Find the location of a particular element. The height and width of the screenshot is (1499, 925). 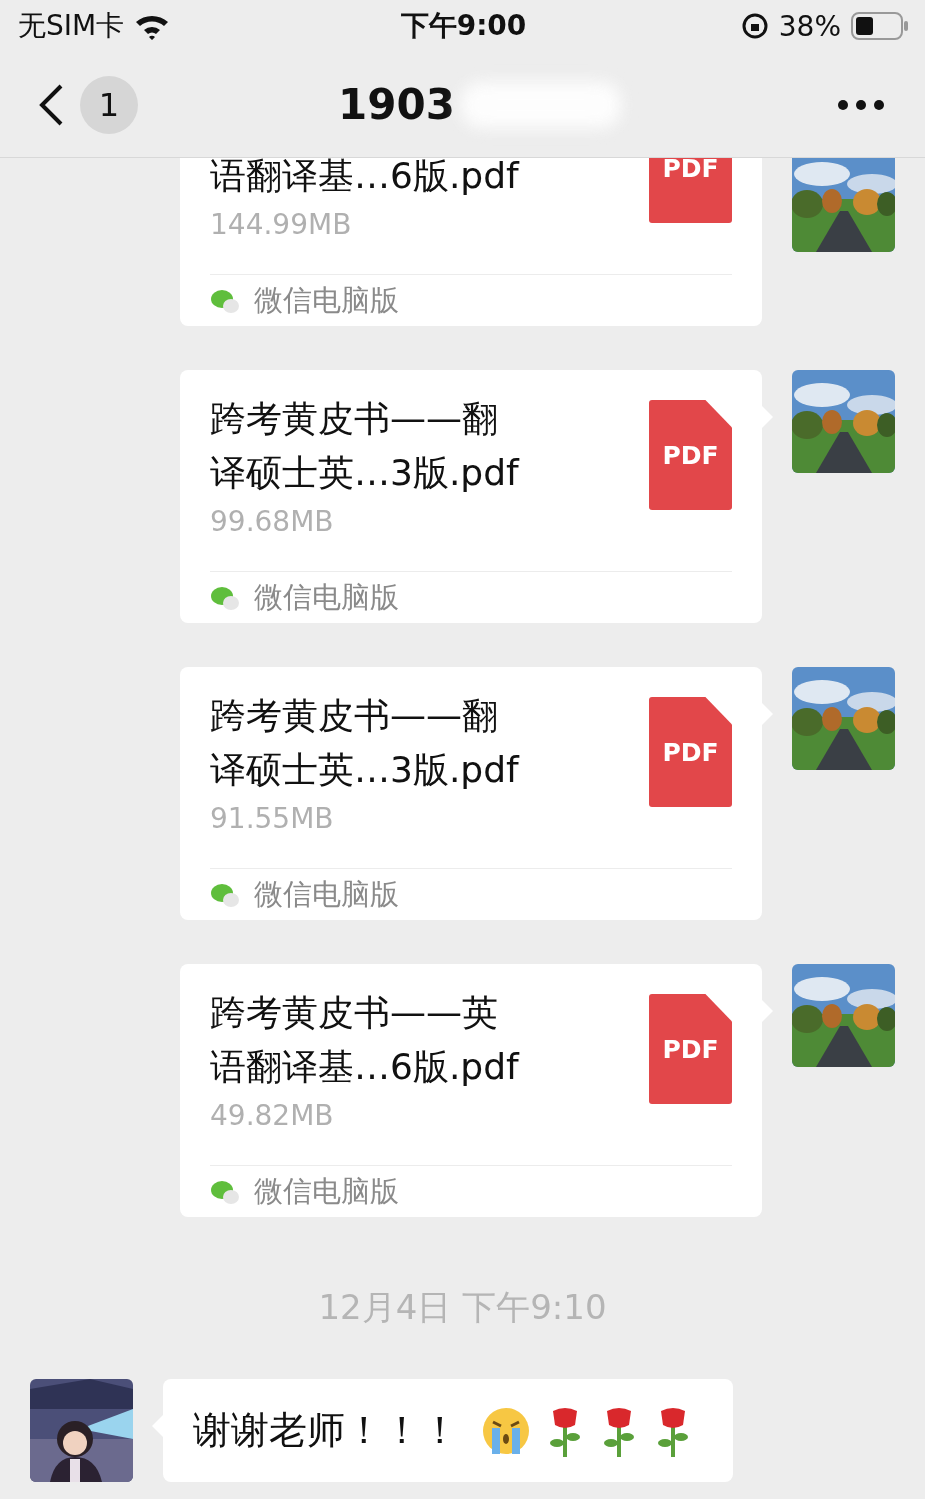

battery-percent: 38% is located at coordinates (809, 26).